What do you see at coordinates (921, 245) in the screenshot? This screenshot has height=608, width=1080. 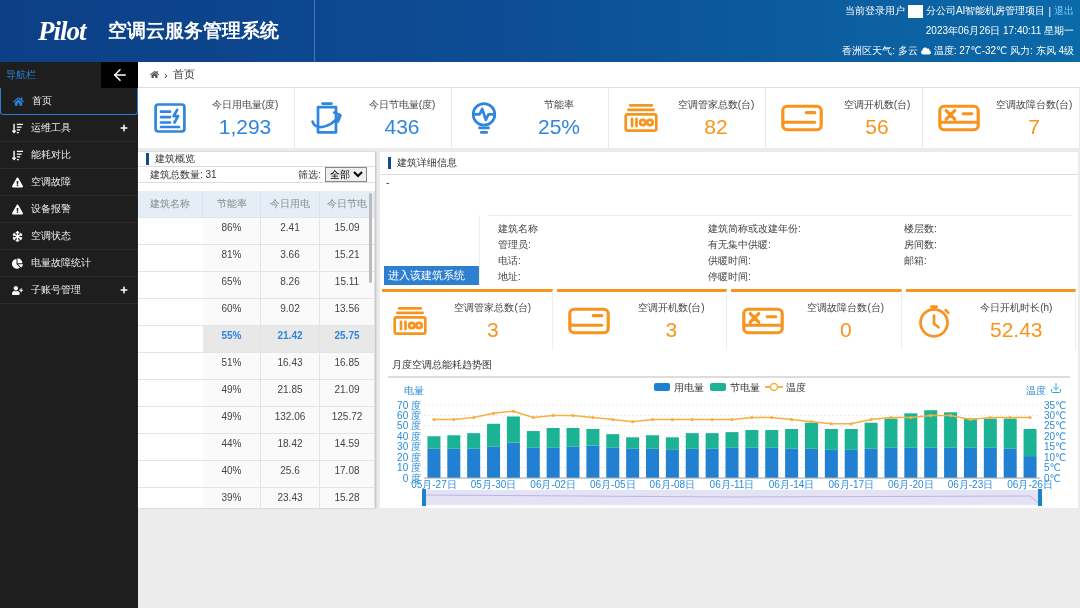 I see `field-label: 房间数:` at bounding box center [921, 245].